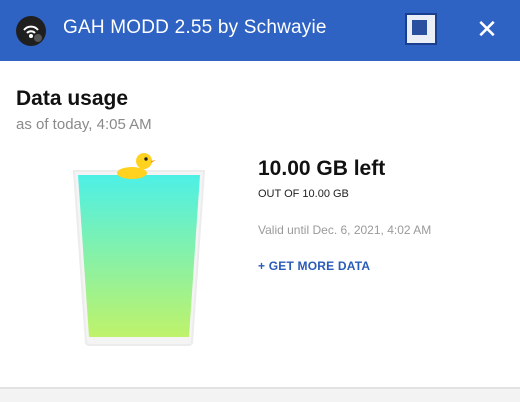 This screenshot has height=402, width=520. Describe the element at coordinates (31, 31) in the screenshot. I see `app-icon` at that location.